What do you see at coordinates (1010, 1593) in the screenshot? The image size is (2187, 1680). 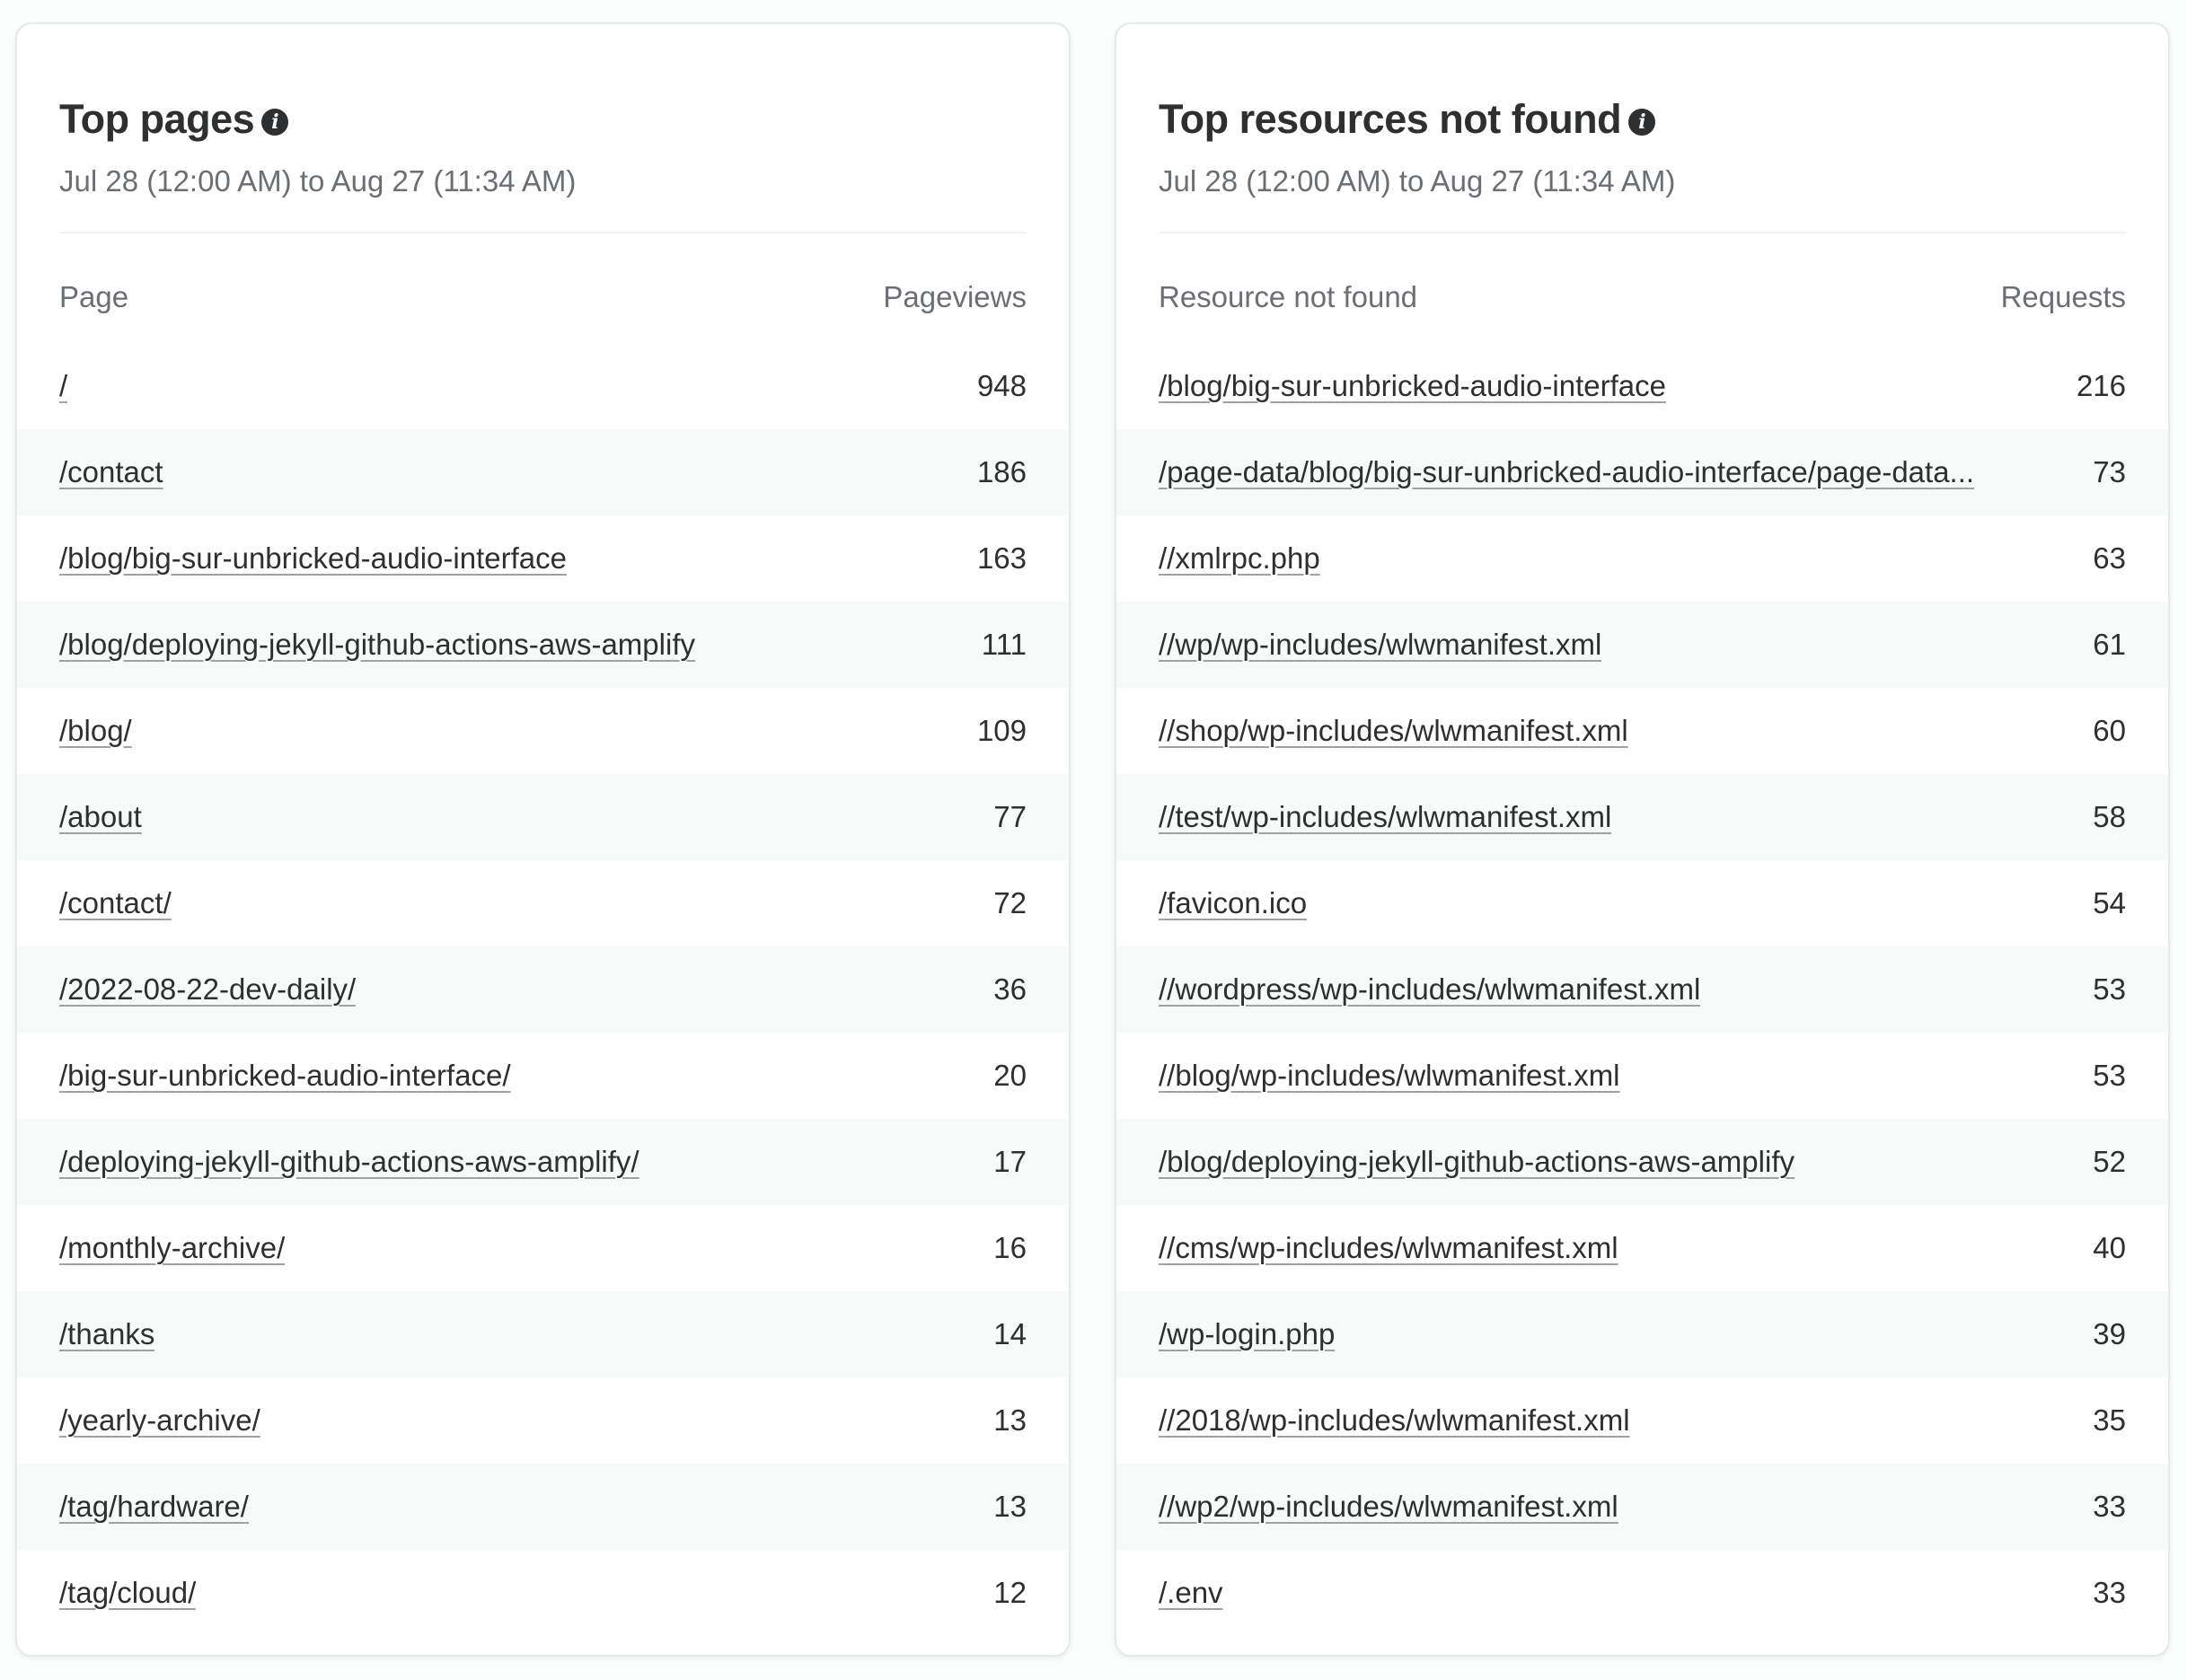 I see `row-value: 12` at bounding box center [1010, 1593].